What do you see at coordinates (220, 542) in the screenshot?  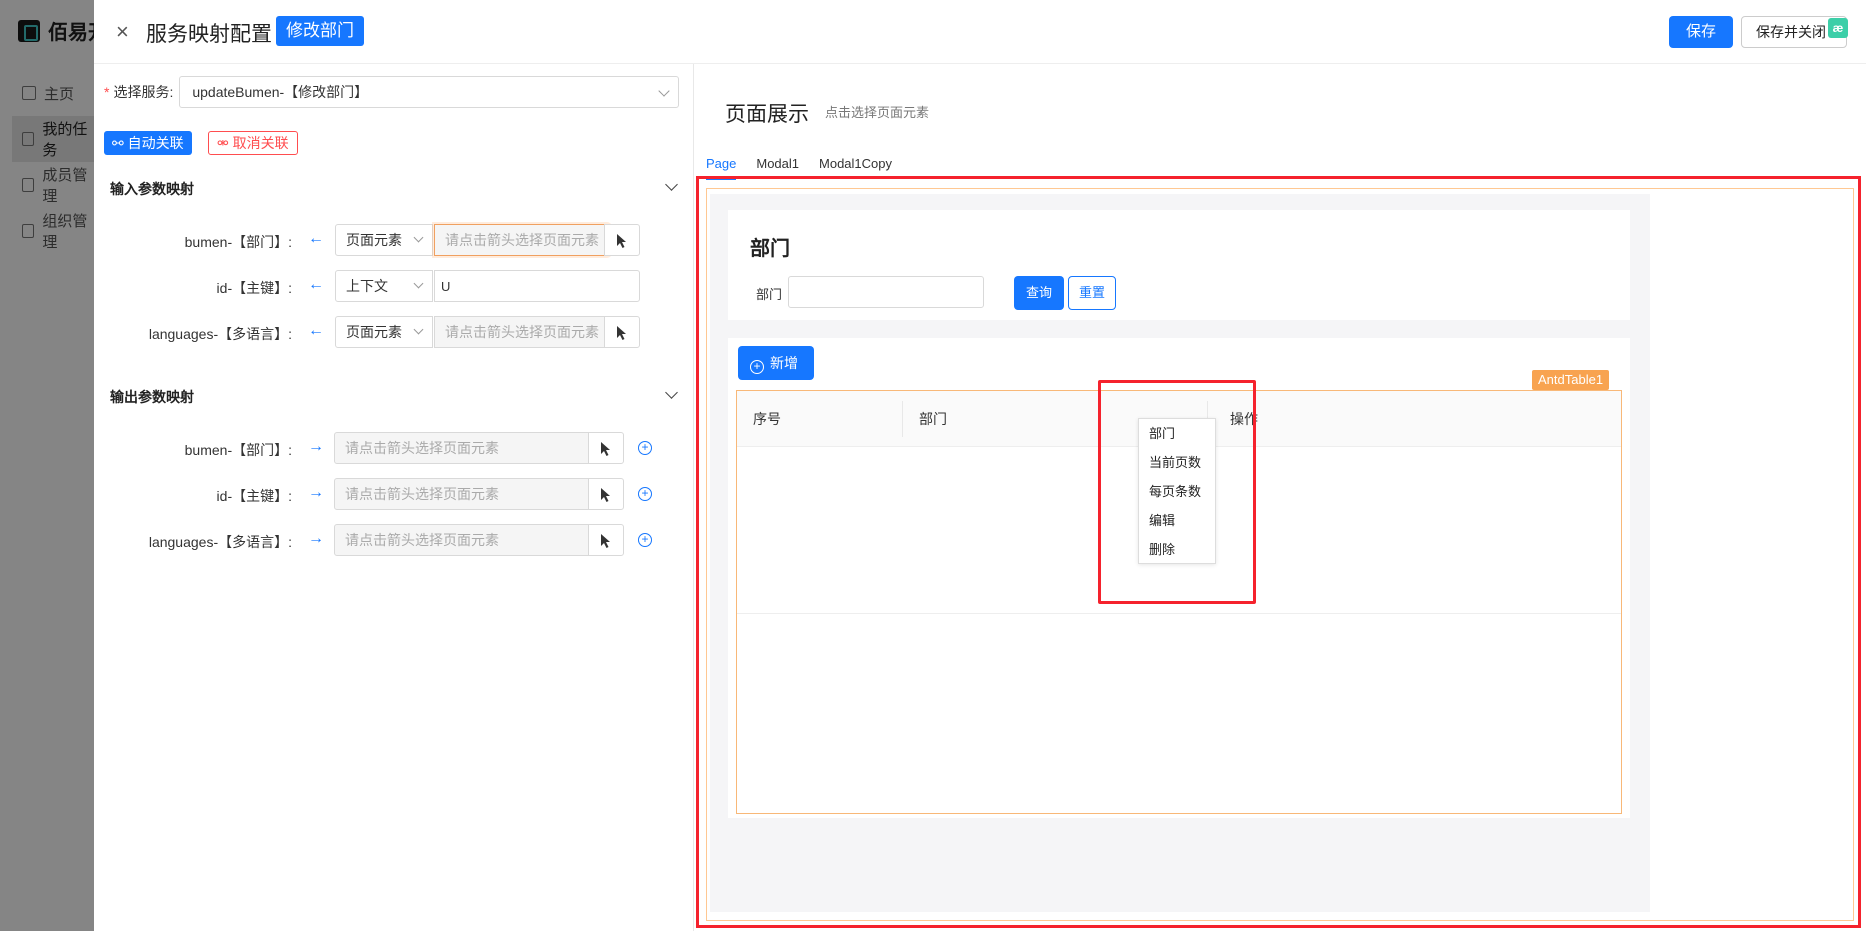 I see `output-param-label: languages-【多语言】:` at bounding box center [220, 542].